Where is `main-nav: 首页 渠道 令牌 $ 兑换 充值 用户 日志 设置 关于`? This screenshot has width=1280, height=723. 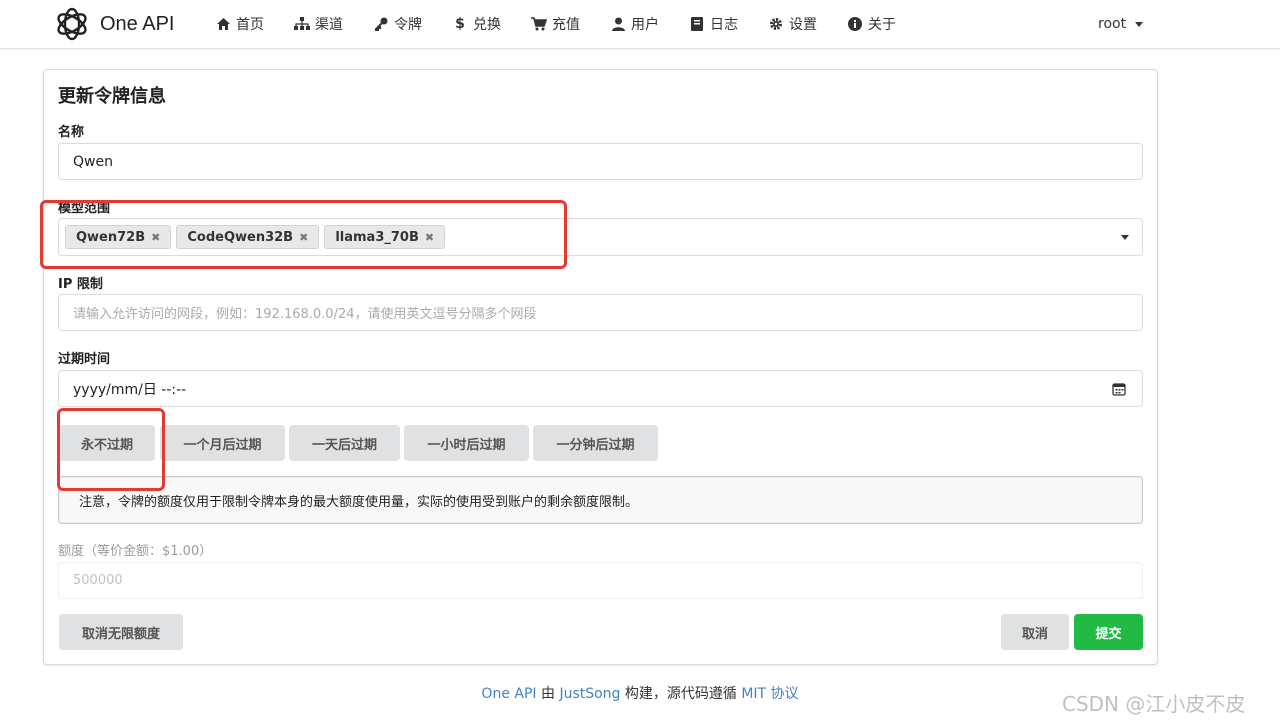
main-nav: 首页 渠道 令牌 $ 兑换 充值 用户 日志 设置 关于 is located at coordinates (555, 24).